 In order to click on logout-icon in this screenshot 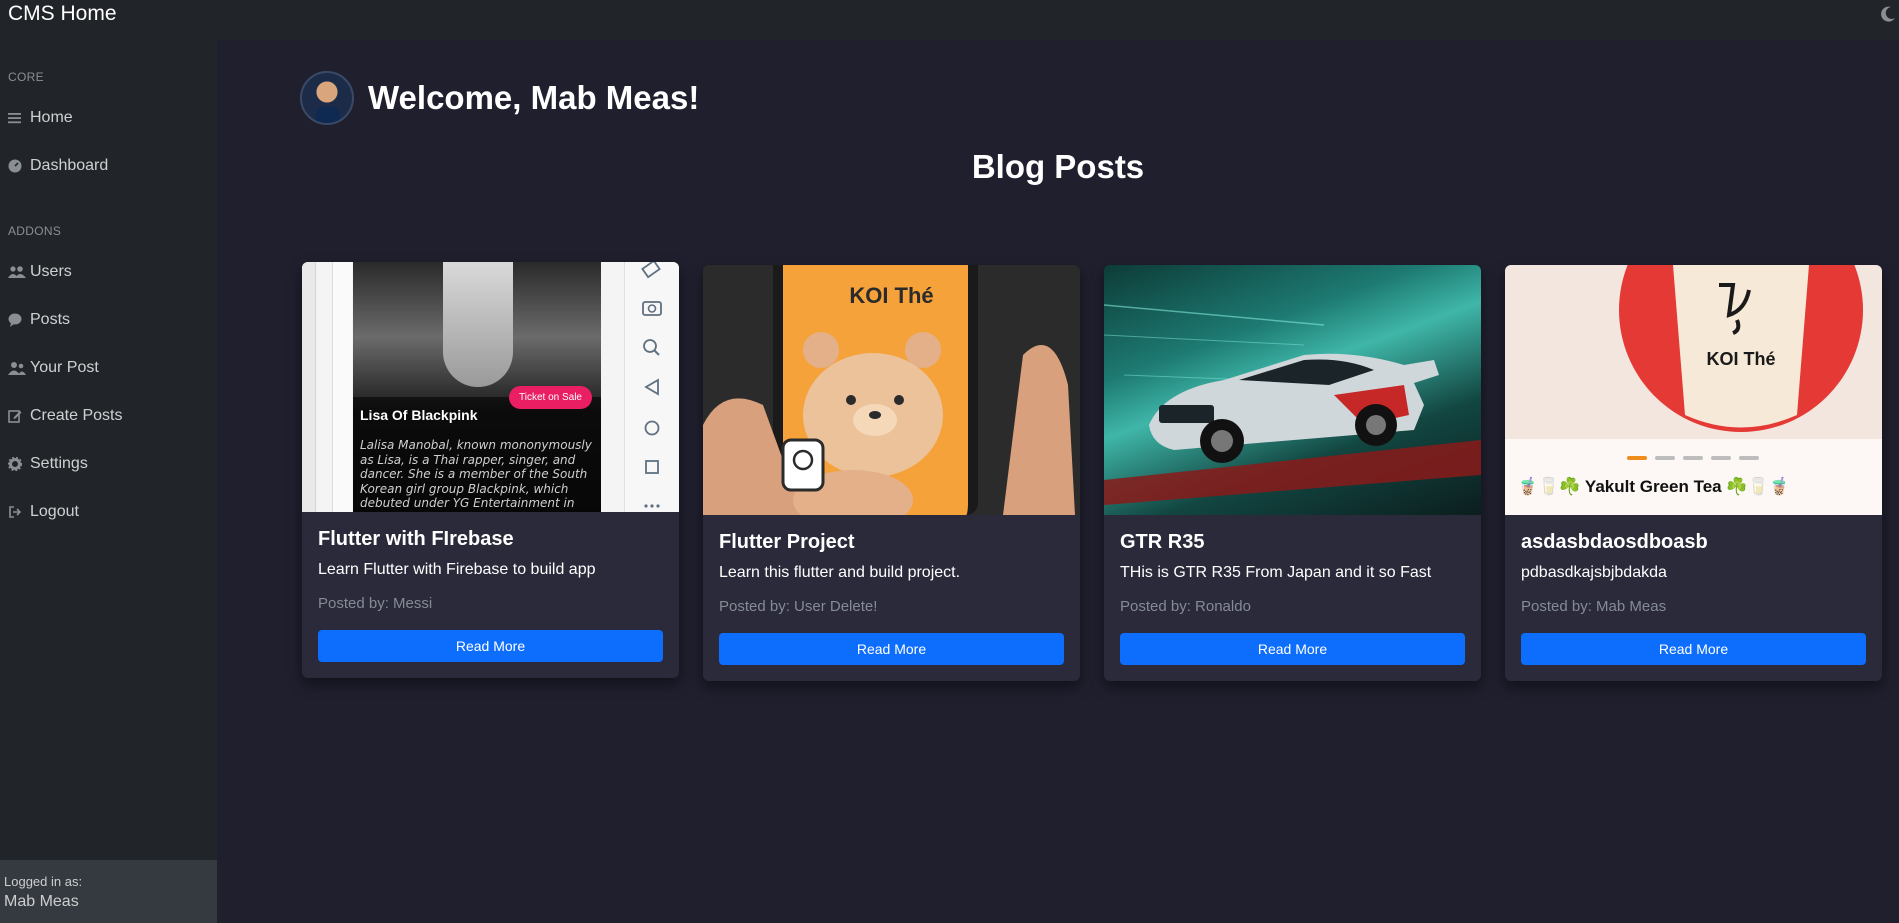, I will do `click(19, 512)`.